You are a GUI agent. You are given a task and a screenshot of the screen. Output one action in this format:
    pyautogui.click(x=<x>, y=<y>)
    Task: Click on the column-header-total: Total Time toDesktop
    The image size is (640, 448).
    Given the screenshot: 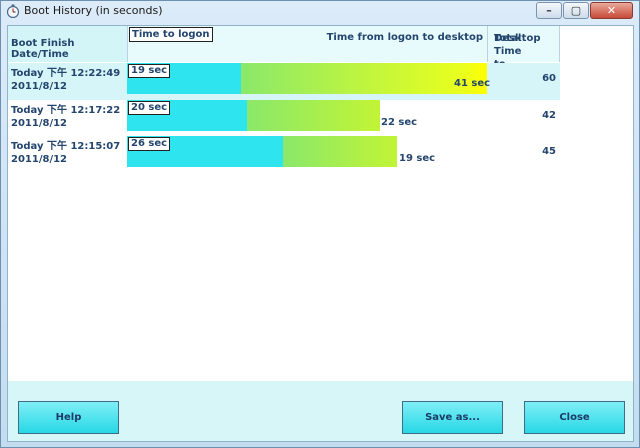 What is the action you would take?
    pyautogui.click(x=523, y=48)
    